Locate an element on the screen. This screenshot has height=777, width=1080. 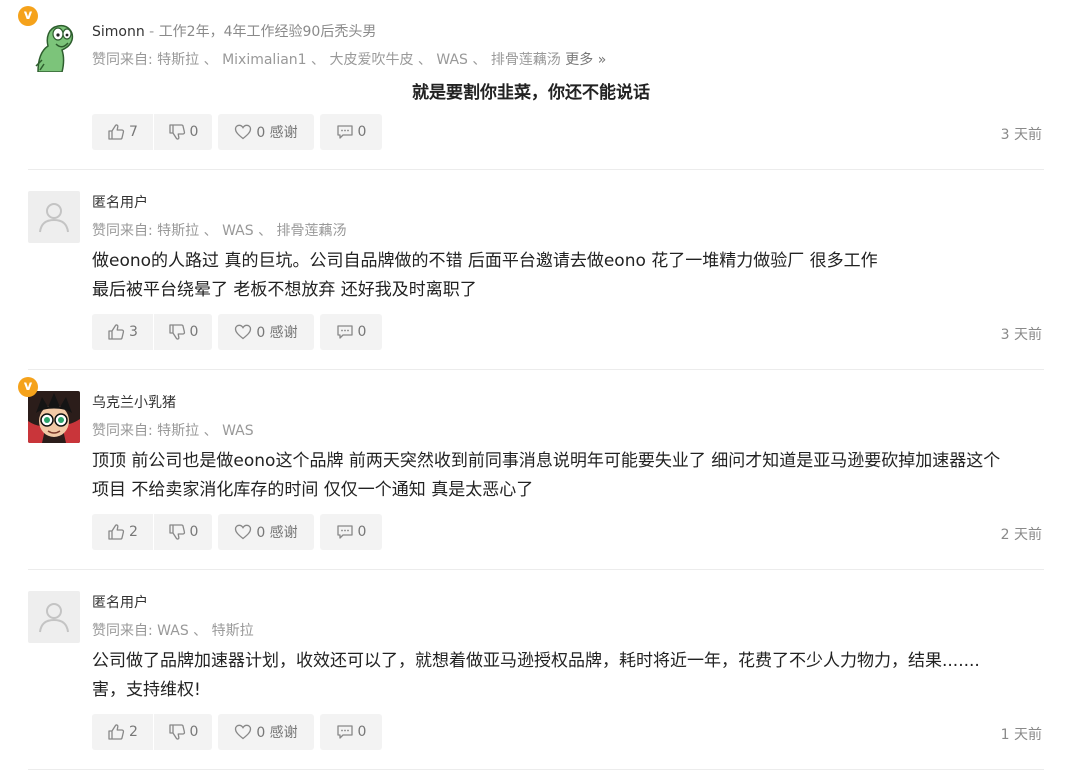
comment-body: 就是要割你韭菜，你还不能说话 is located at coordinates (531, 93).